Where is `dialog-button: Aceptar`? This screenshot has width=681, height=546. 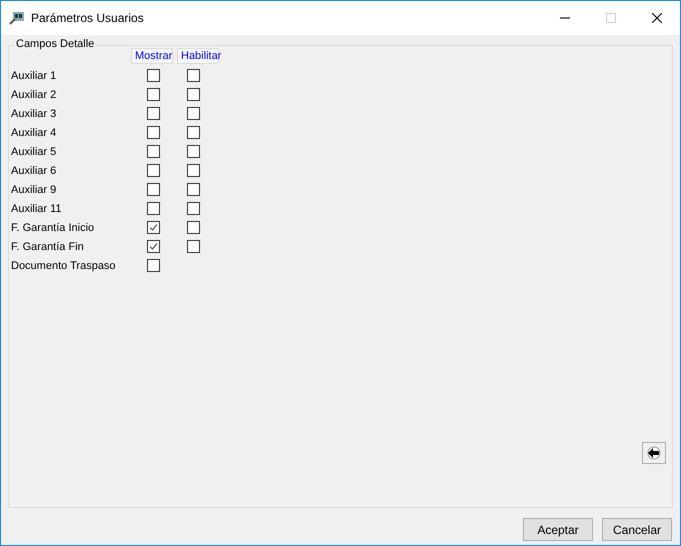
dialog-button: Aceptar is located at coordinates (558, 529).